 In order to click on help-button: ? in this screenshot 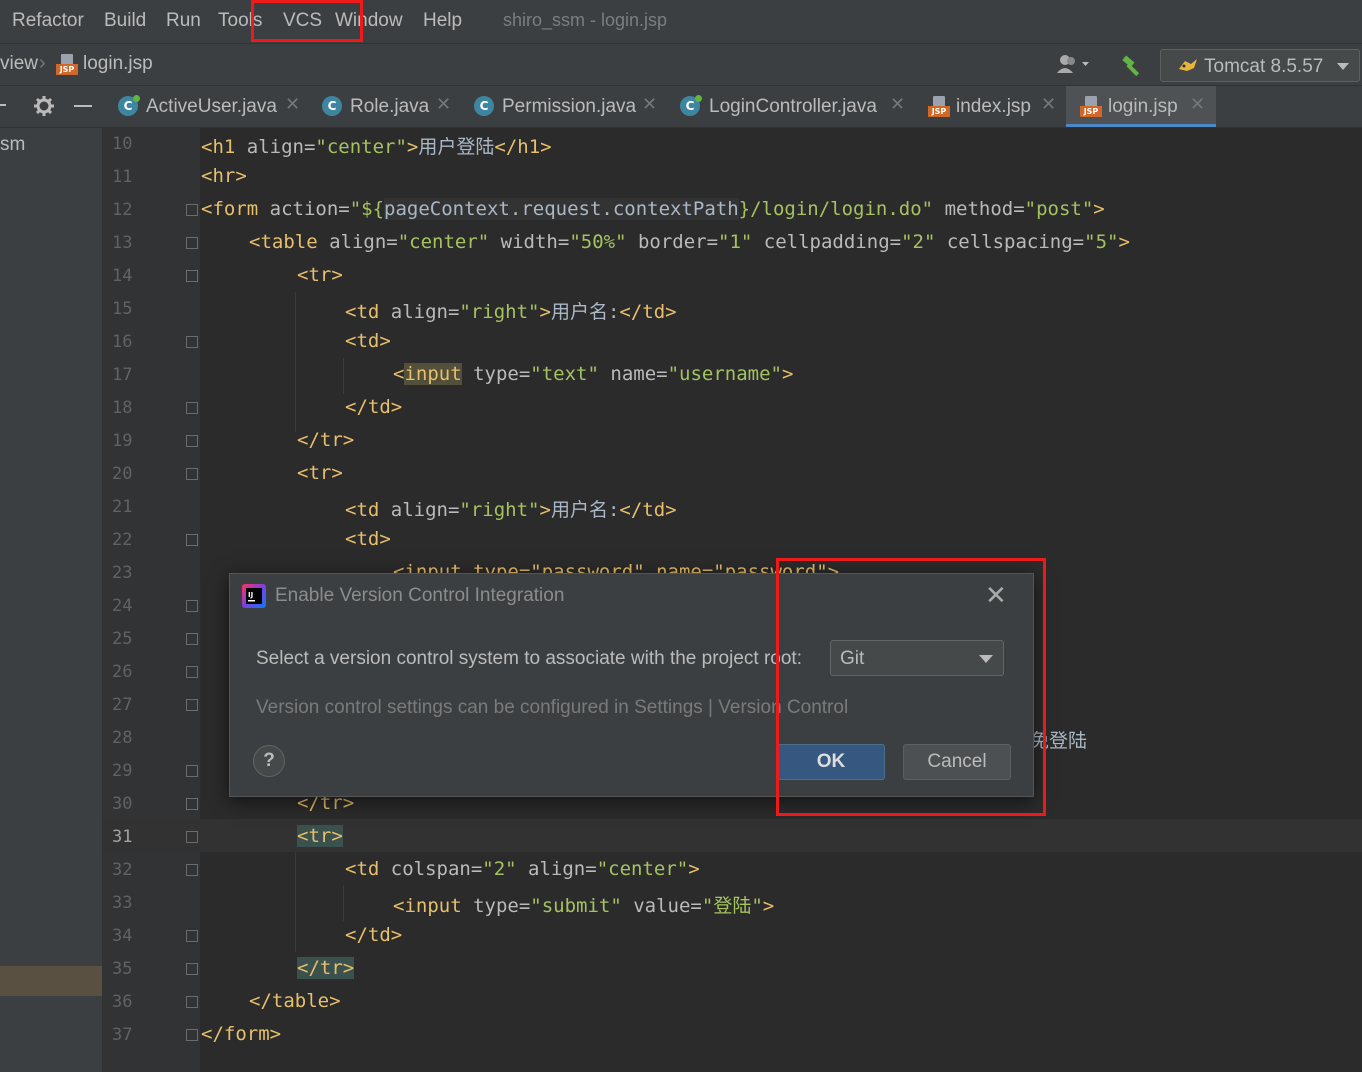, I will do `click(269, 761)`.